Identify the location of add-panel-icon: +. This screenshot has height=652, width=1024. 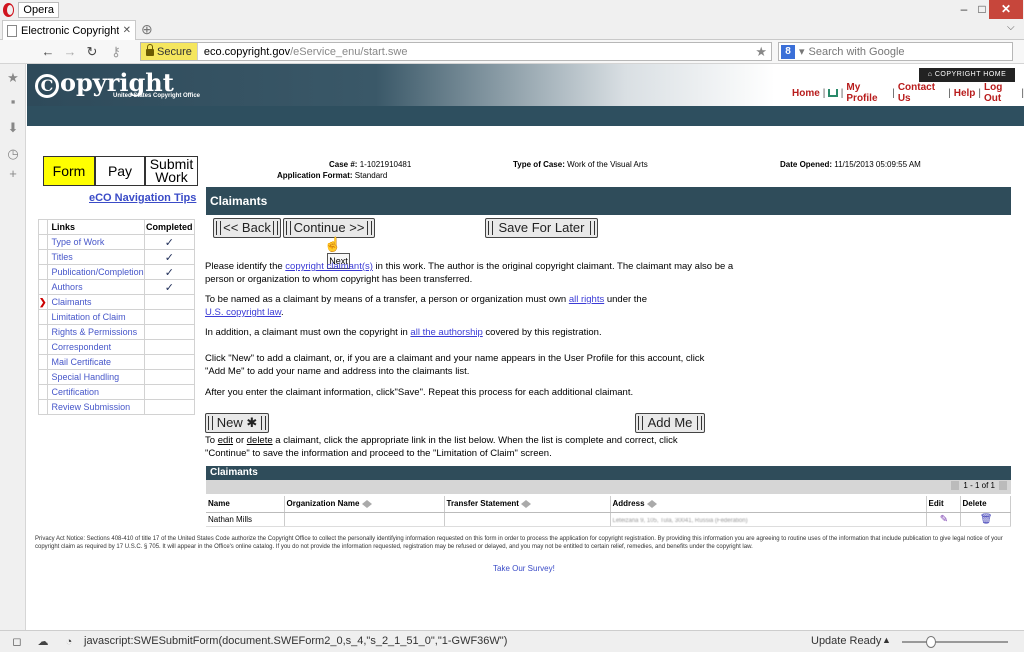
(13, 174).